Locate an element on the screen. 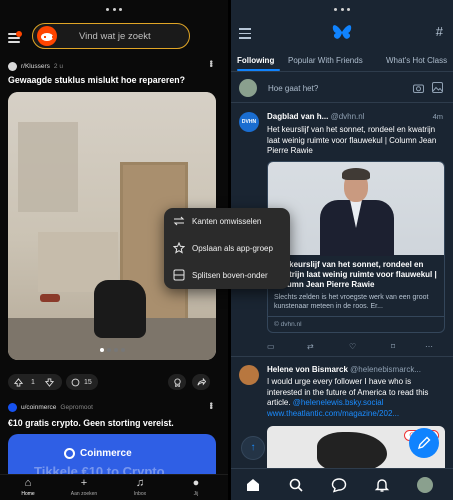 The height and width of the screenshot is (500, 453). upvote-count: 1 is located at coordinates (33, 382).